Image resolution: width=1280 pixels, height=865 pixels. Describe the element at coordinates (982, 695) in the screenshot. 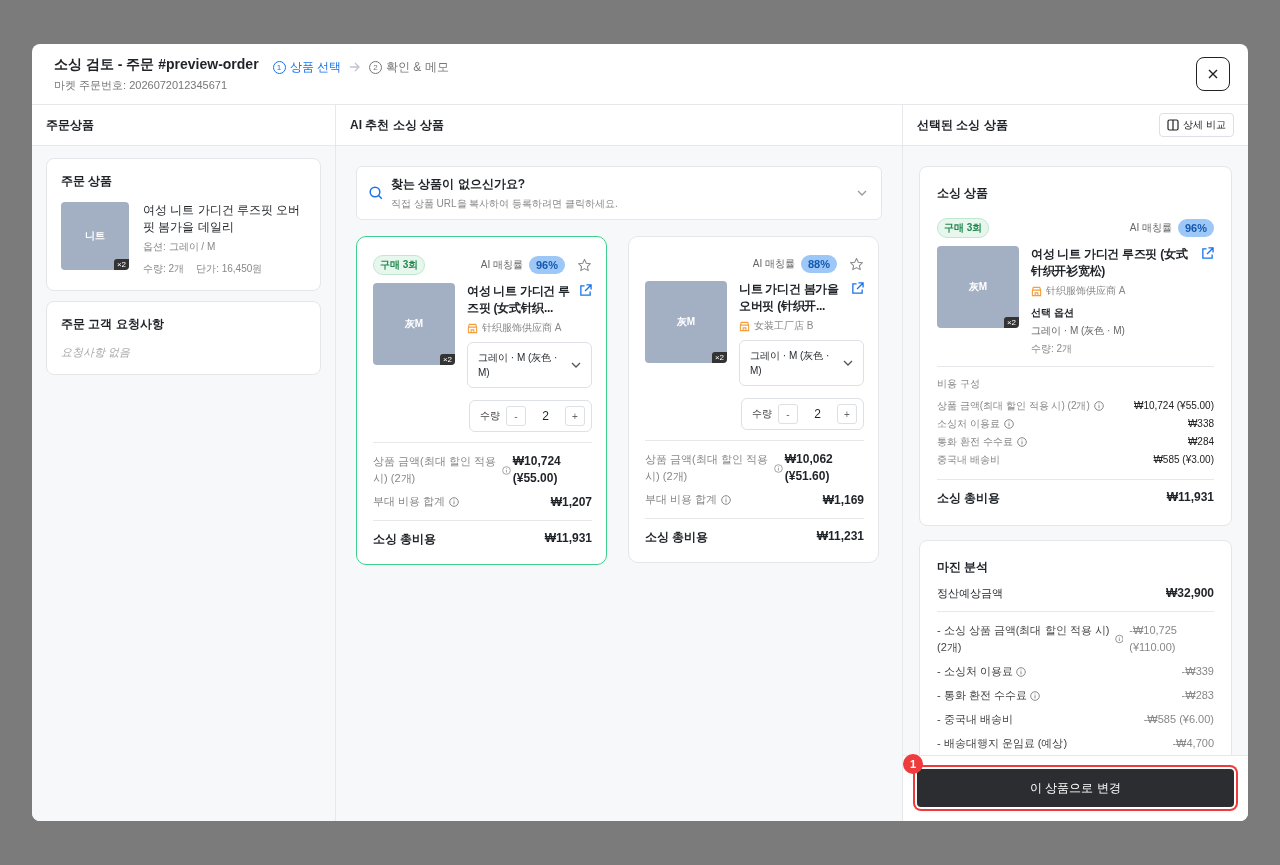

I see `deduction-label: - 통화 환전 수수료` at that location.